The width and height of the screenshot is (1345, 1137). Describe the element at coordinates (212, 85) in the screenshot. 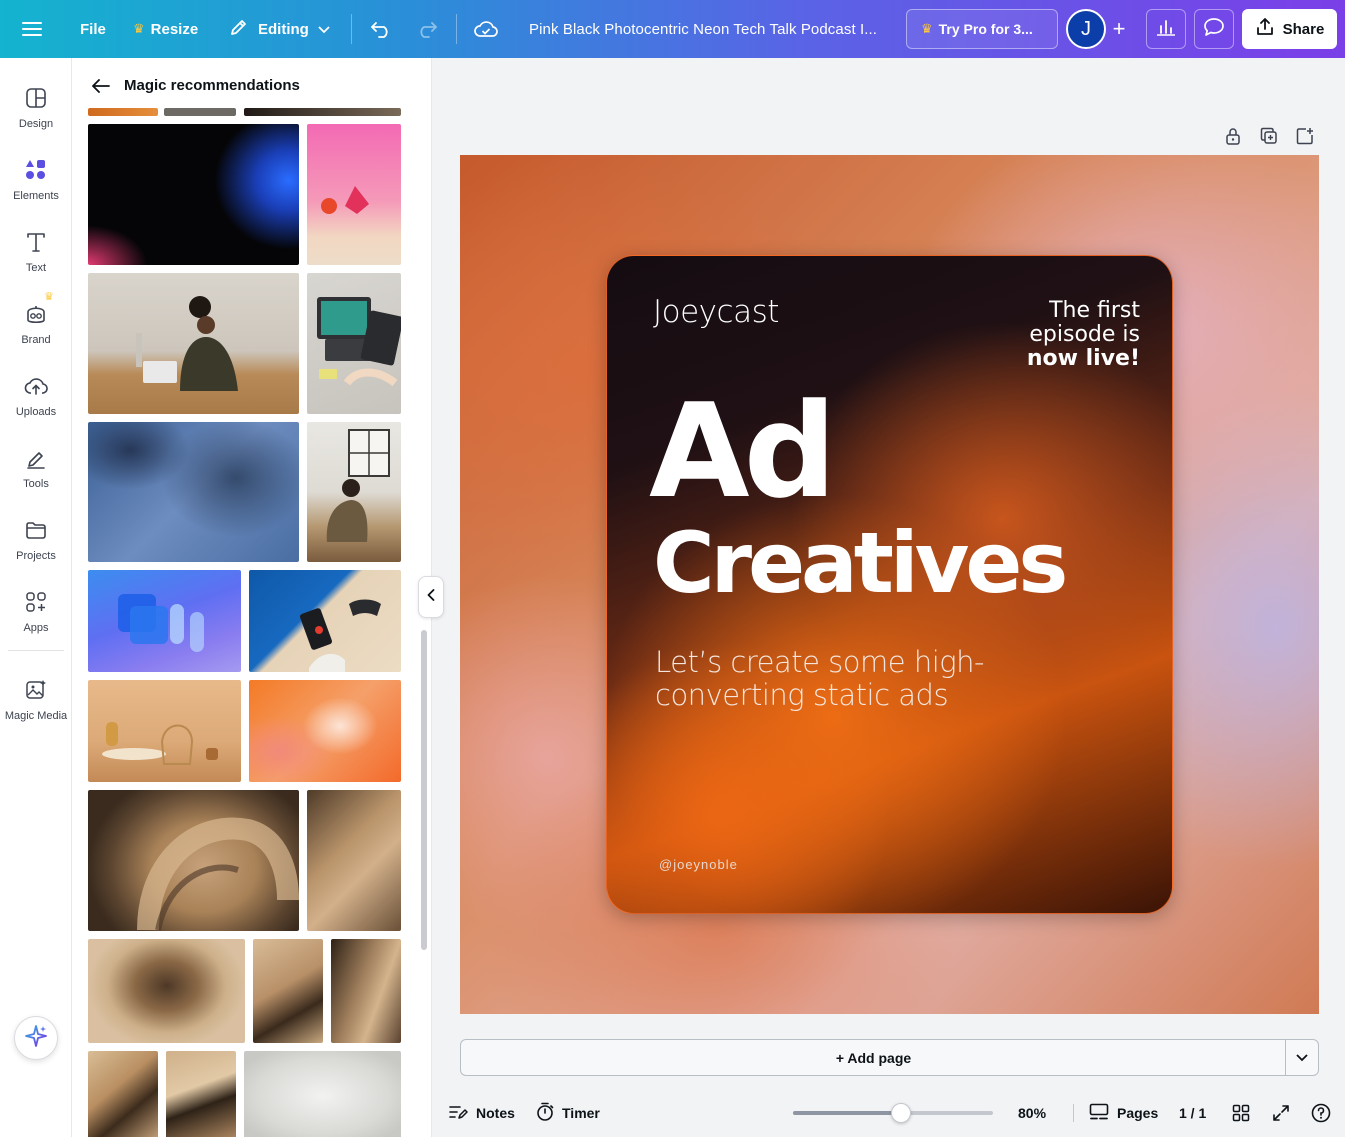

I see `panel-title: Magic recommendations` at that location.